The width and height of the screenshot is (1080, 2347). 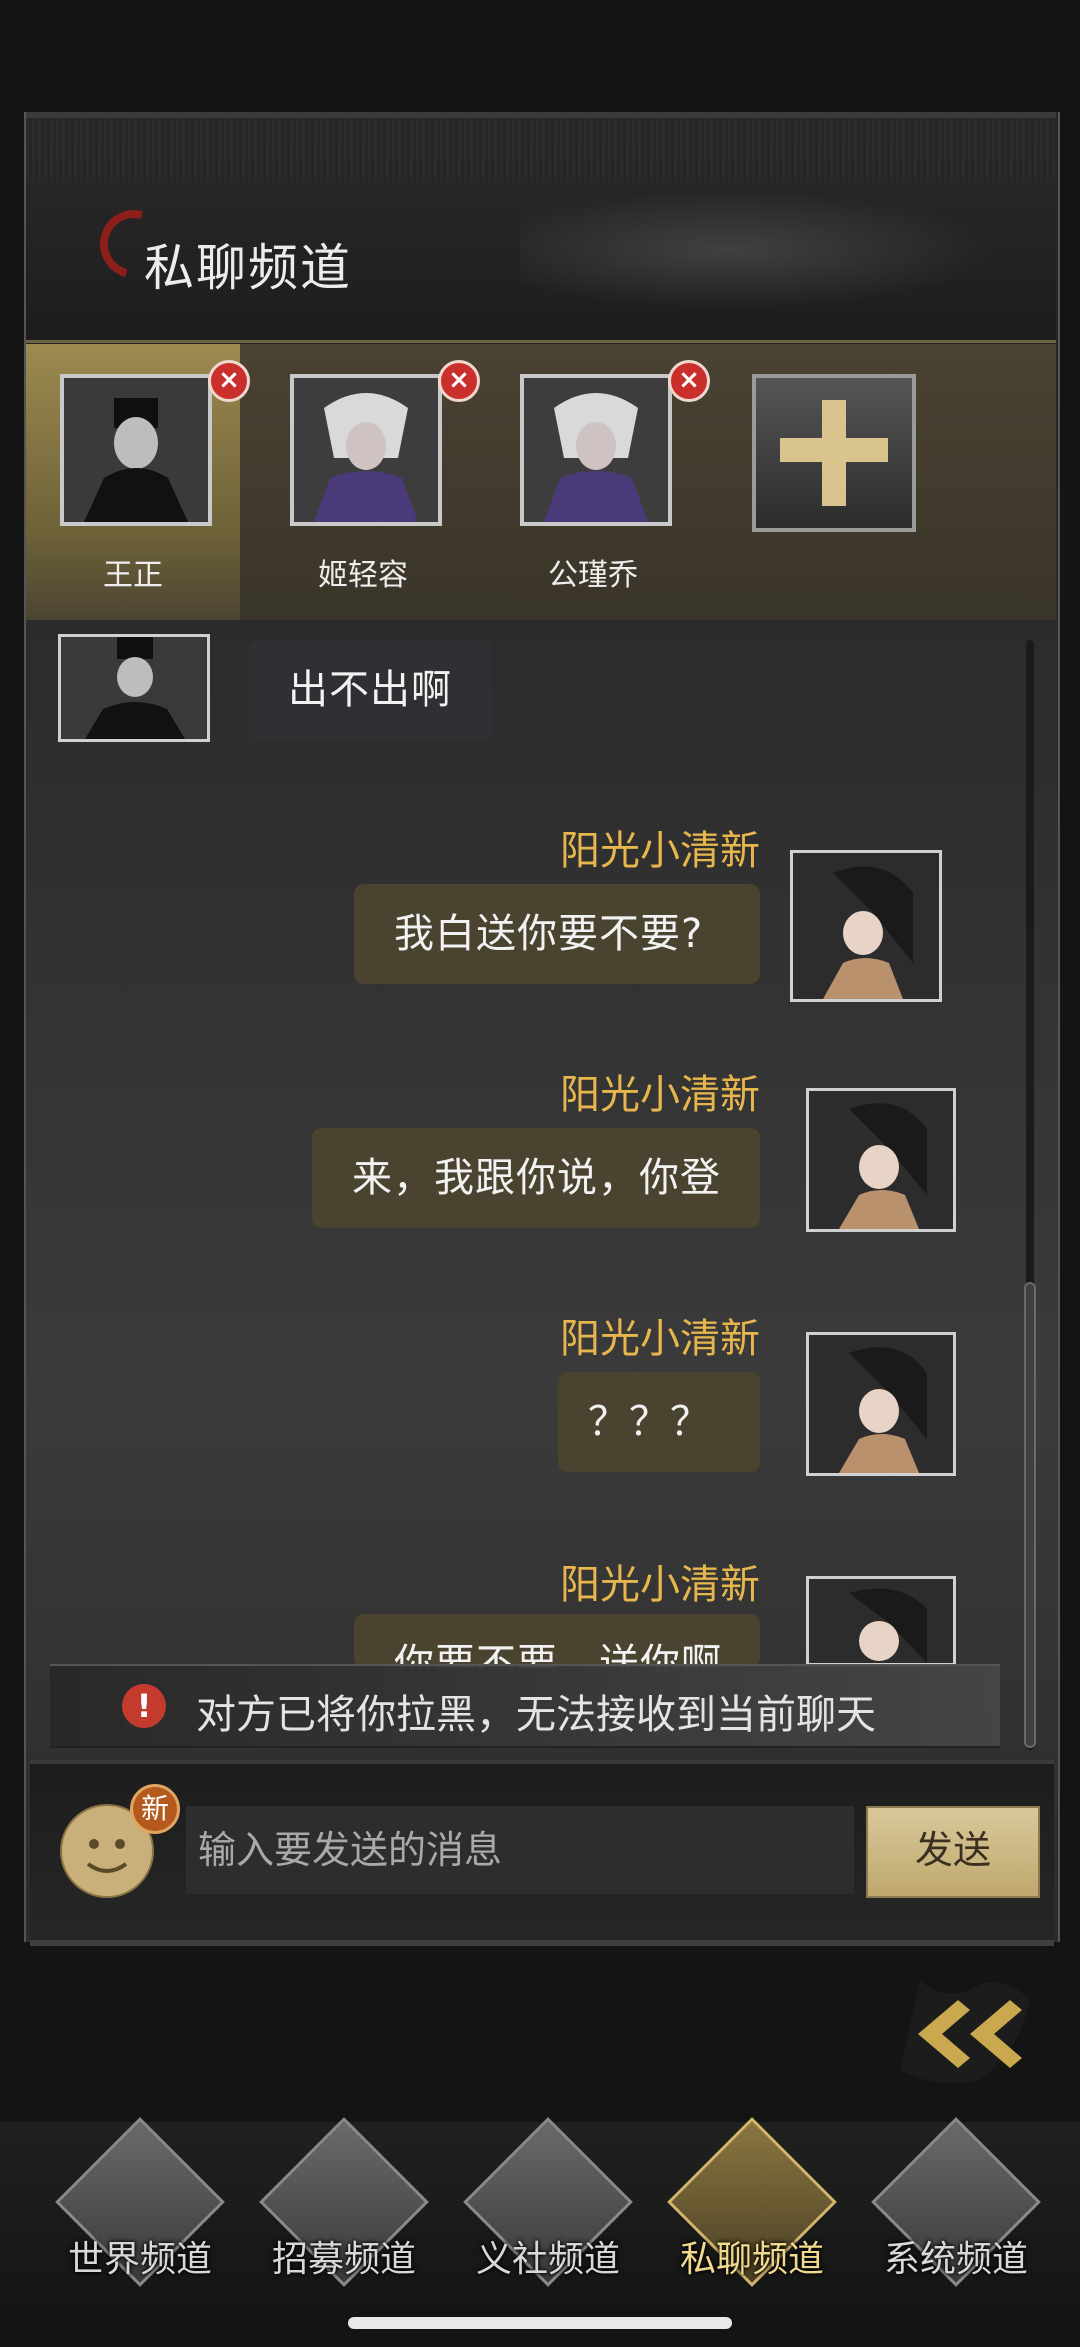 What do you see at coordinates (659, 1422) in the screenshot?
I see `message-bubble: ？？？` at bounding box center [659, 1422].